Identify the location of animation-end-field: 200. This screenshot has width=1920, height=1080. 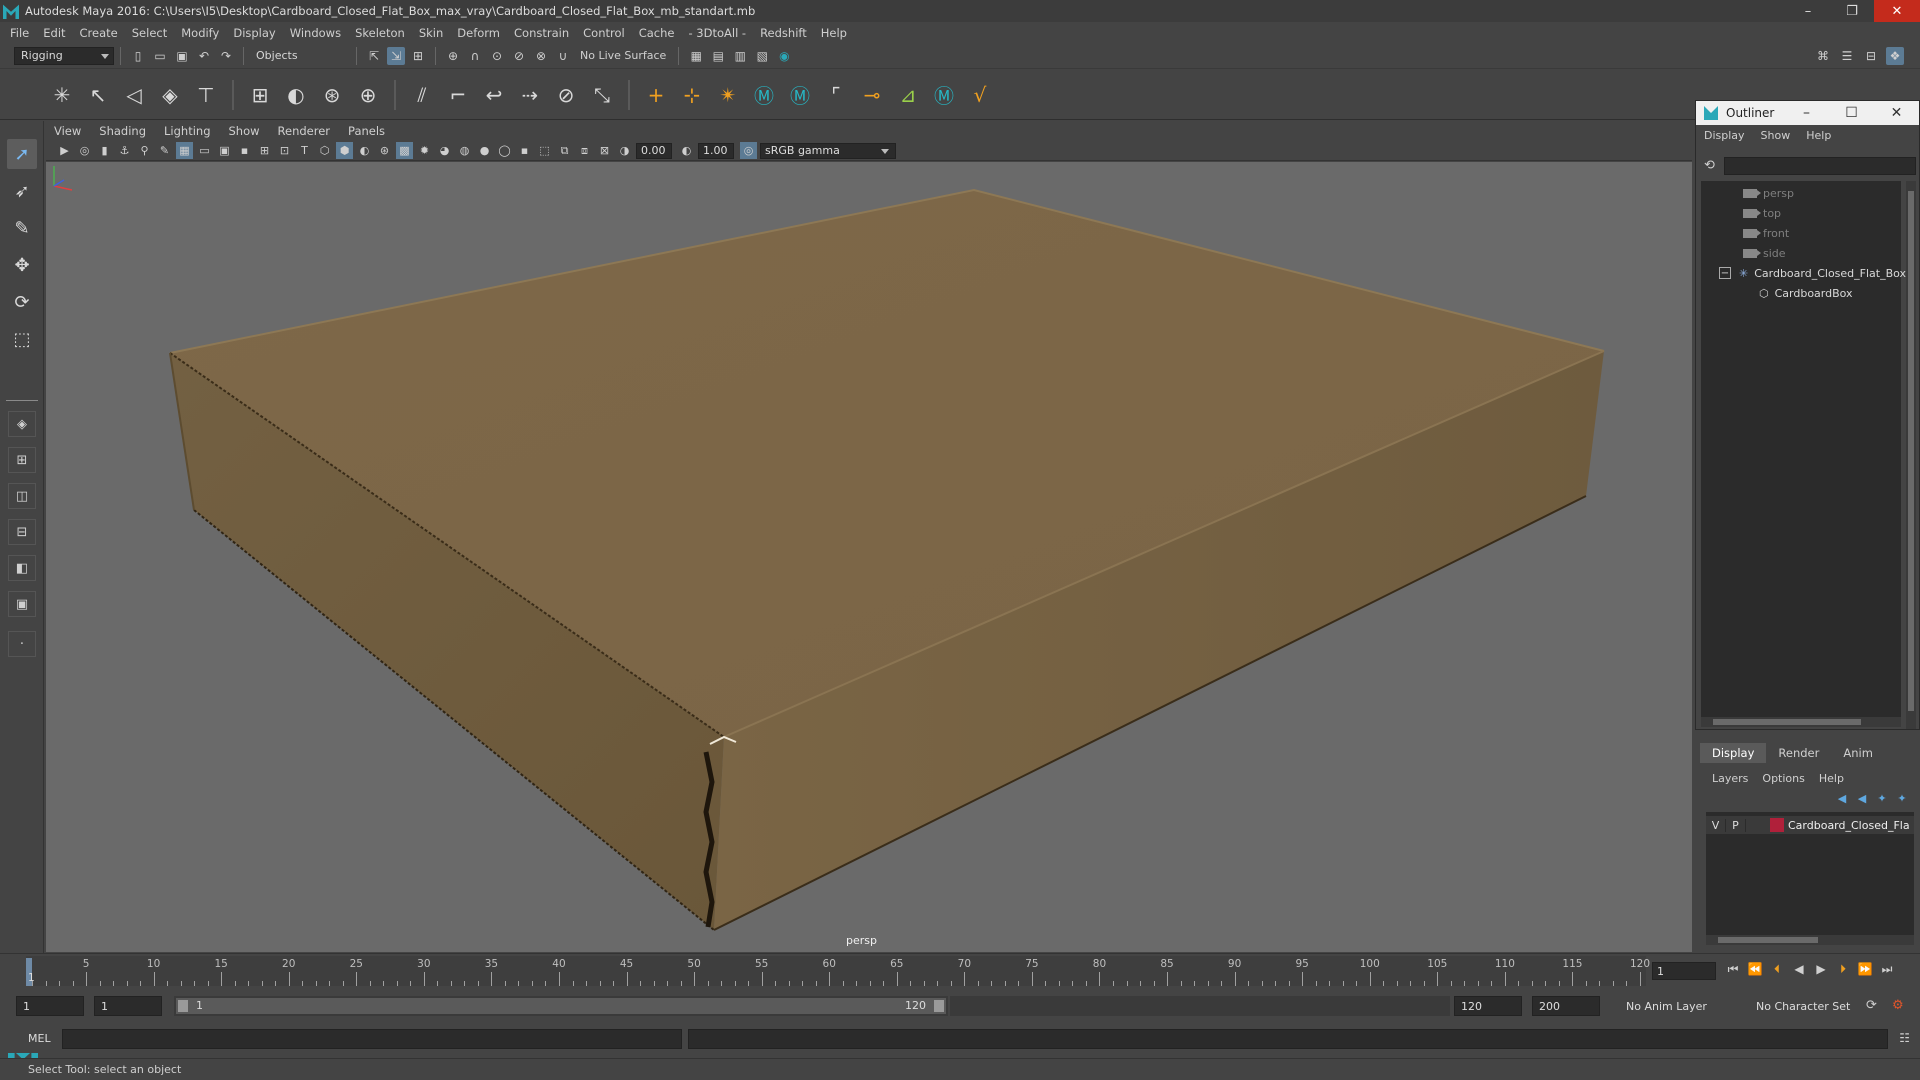
(1566, 1006).